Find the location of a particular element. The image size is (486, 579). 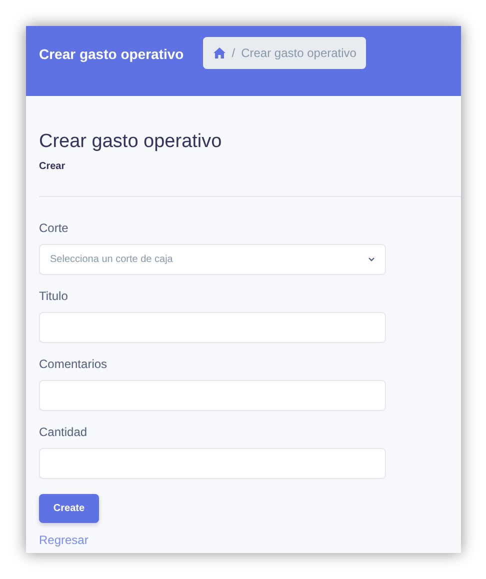

field-label: Titulo is located at coordinates (54, 296).